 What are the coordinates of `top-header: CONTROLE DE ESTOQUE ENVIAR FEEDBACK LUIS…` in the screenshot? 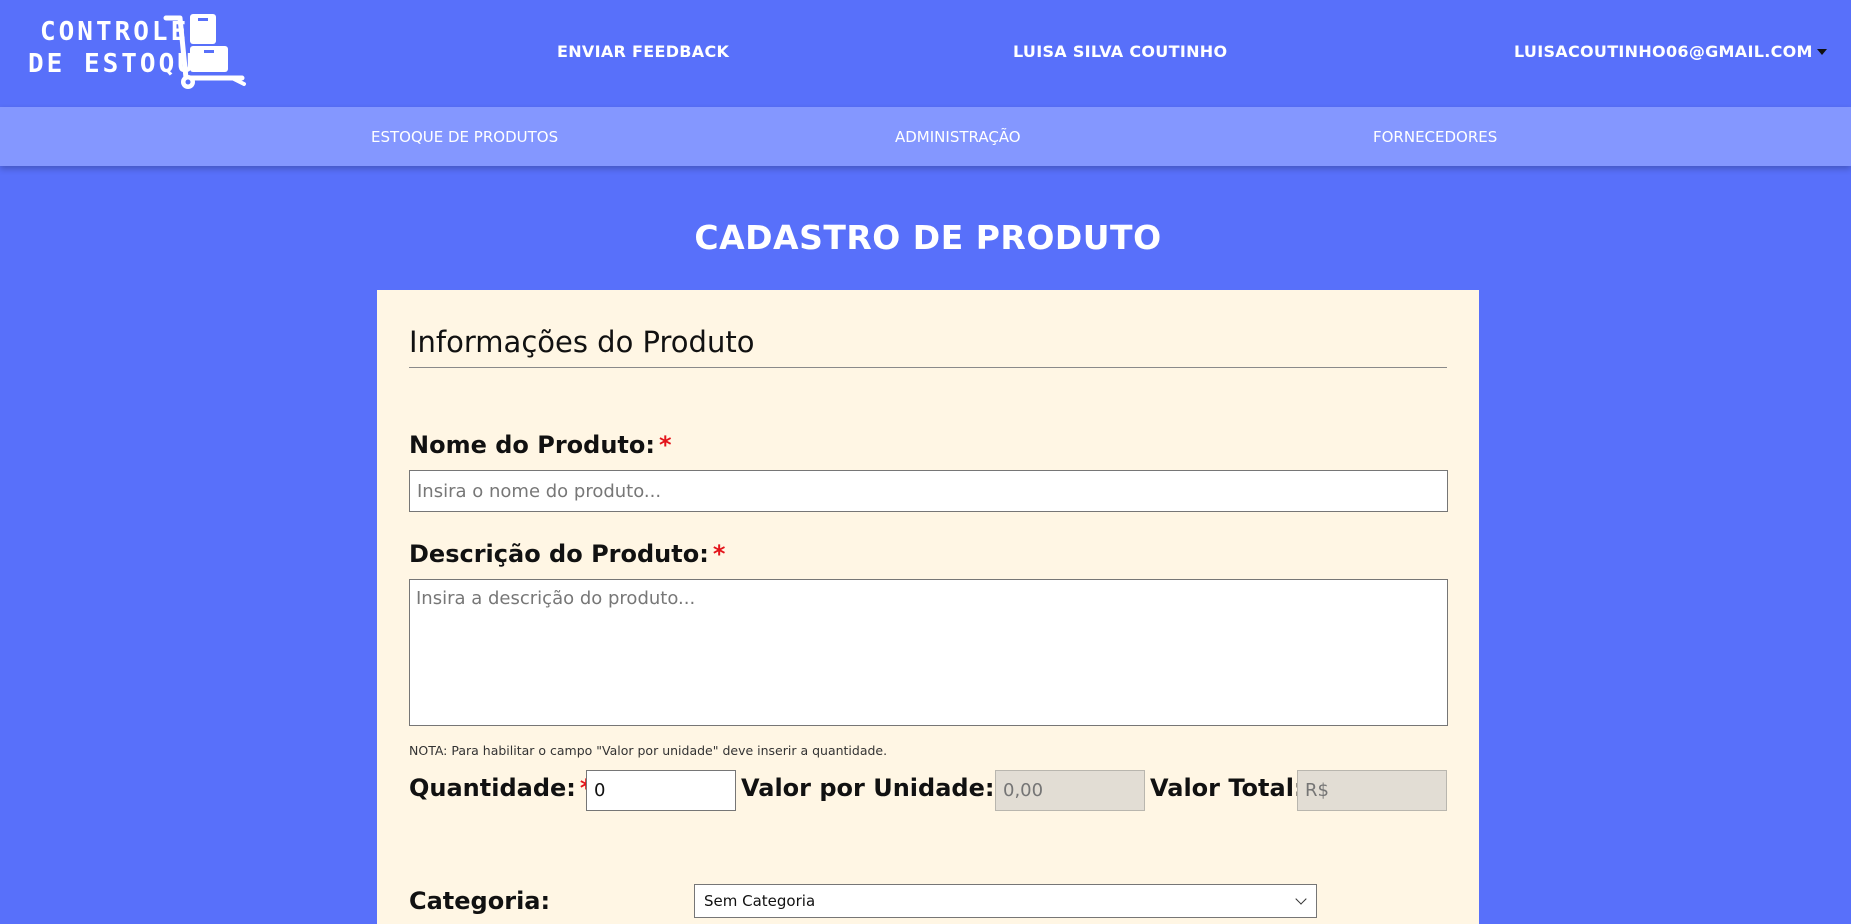 It's located at (925, 53).